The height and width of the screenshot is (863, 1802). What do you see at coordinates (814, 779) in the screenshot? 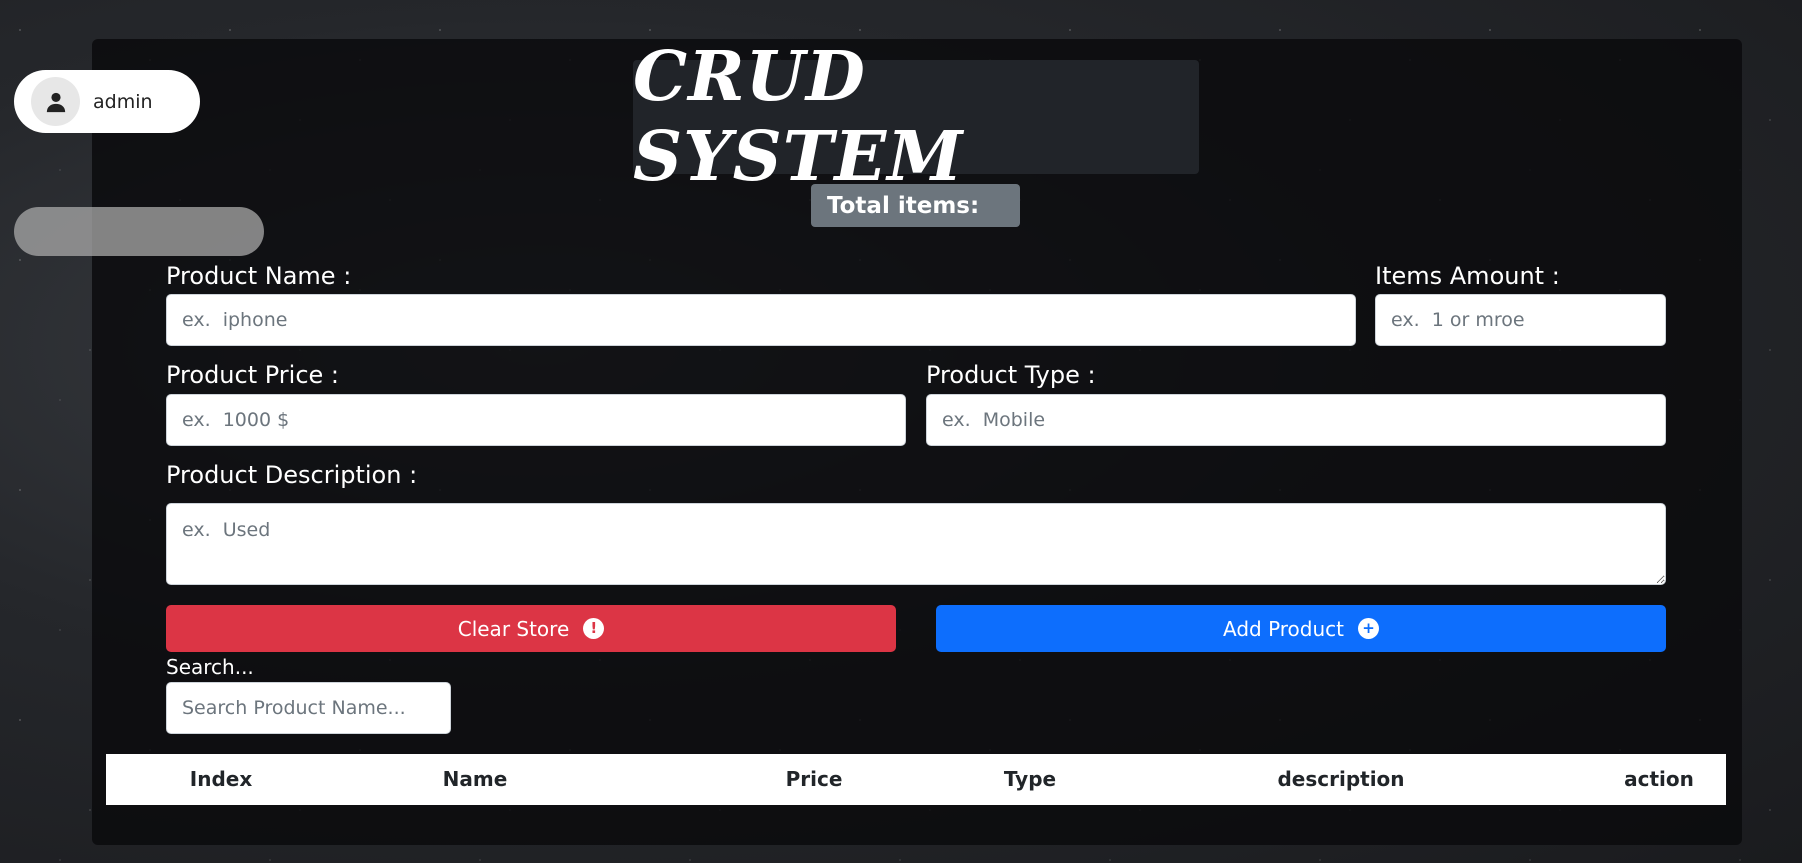
I see `column-header-price: Price` at bounding box center [814, 779].